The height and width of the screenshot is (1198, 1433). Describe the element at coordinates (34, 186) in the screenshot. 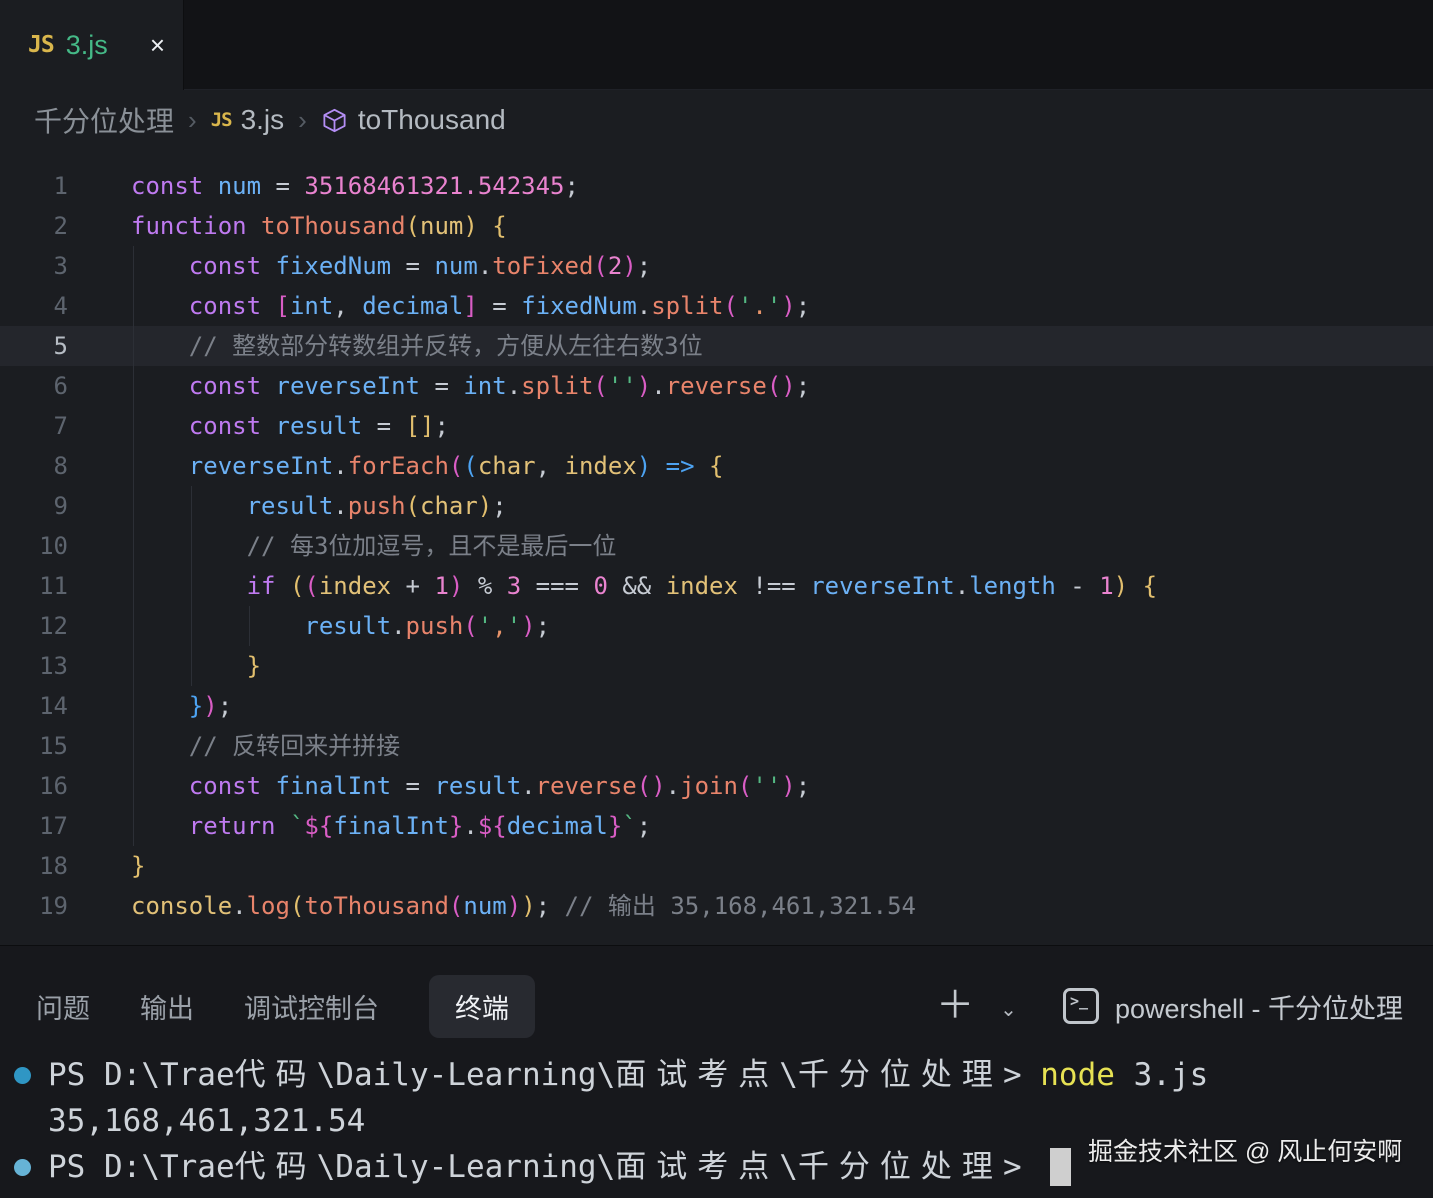

I see `line-number: 1` at that location.